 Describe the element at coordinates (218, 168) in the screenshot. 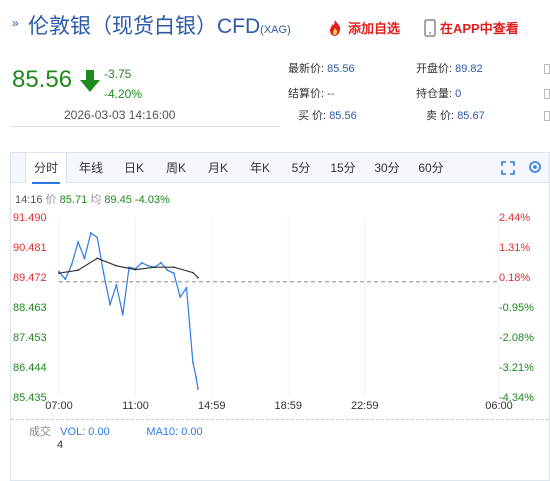

I see `tab-monthly-k: 月K` at that location.